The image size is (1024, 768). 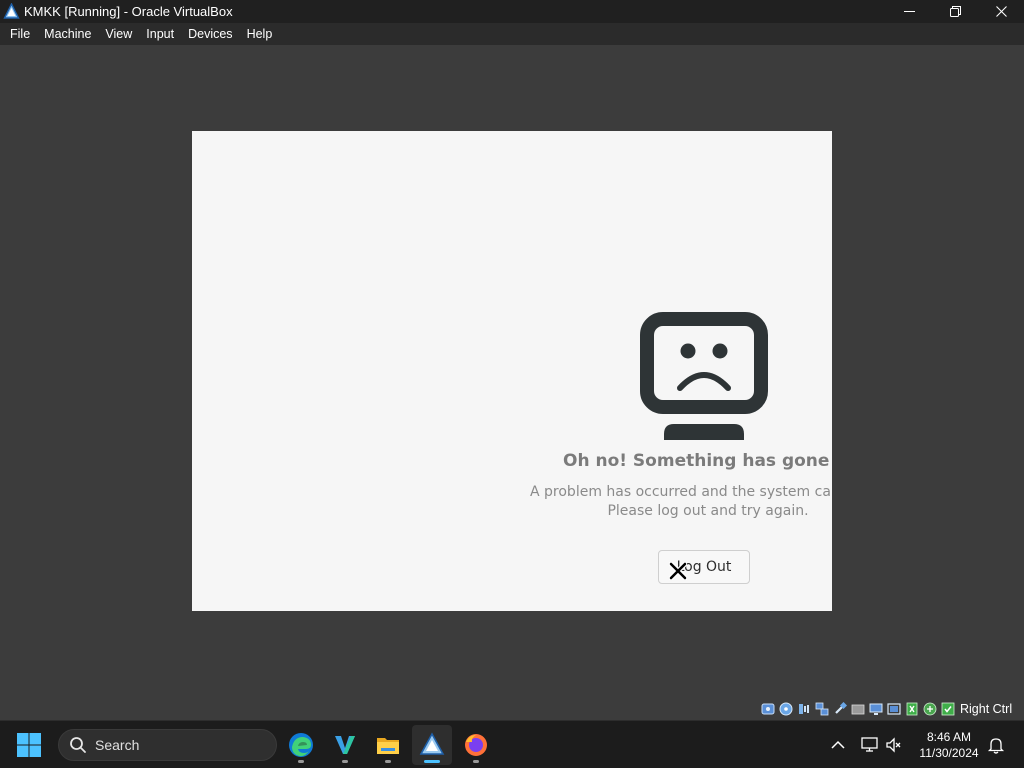 I want to click on shared-folders-icon, so click(x=858, y=709).